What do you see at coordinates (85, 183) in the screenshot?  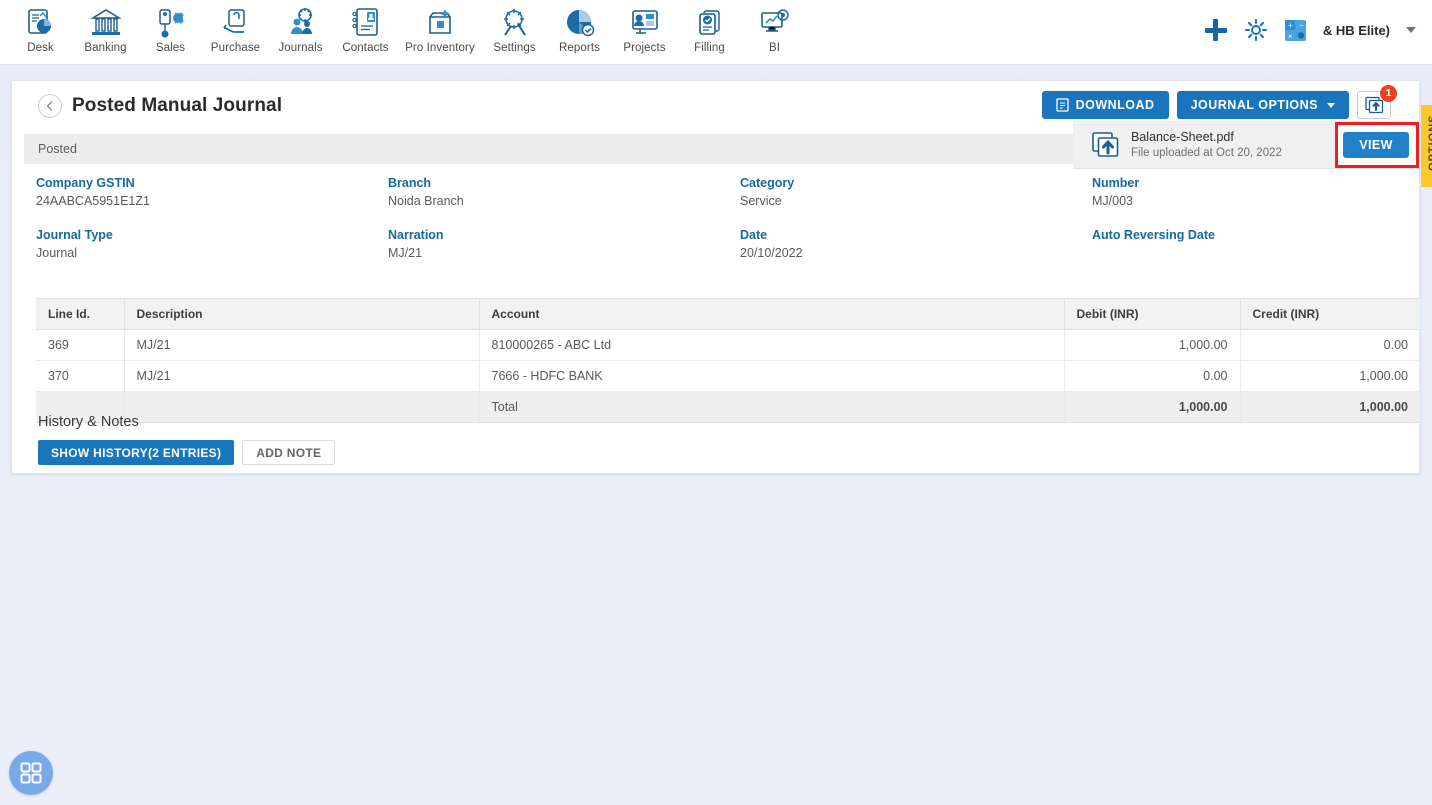 I see `field-label: Company GSTIN` at bounding box center [85, 183].